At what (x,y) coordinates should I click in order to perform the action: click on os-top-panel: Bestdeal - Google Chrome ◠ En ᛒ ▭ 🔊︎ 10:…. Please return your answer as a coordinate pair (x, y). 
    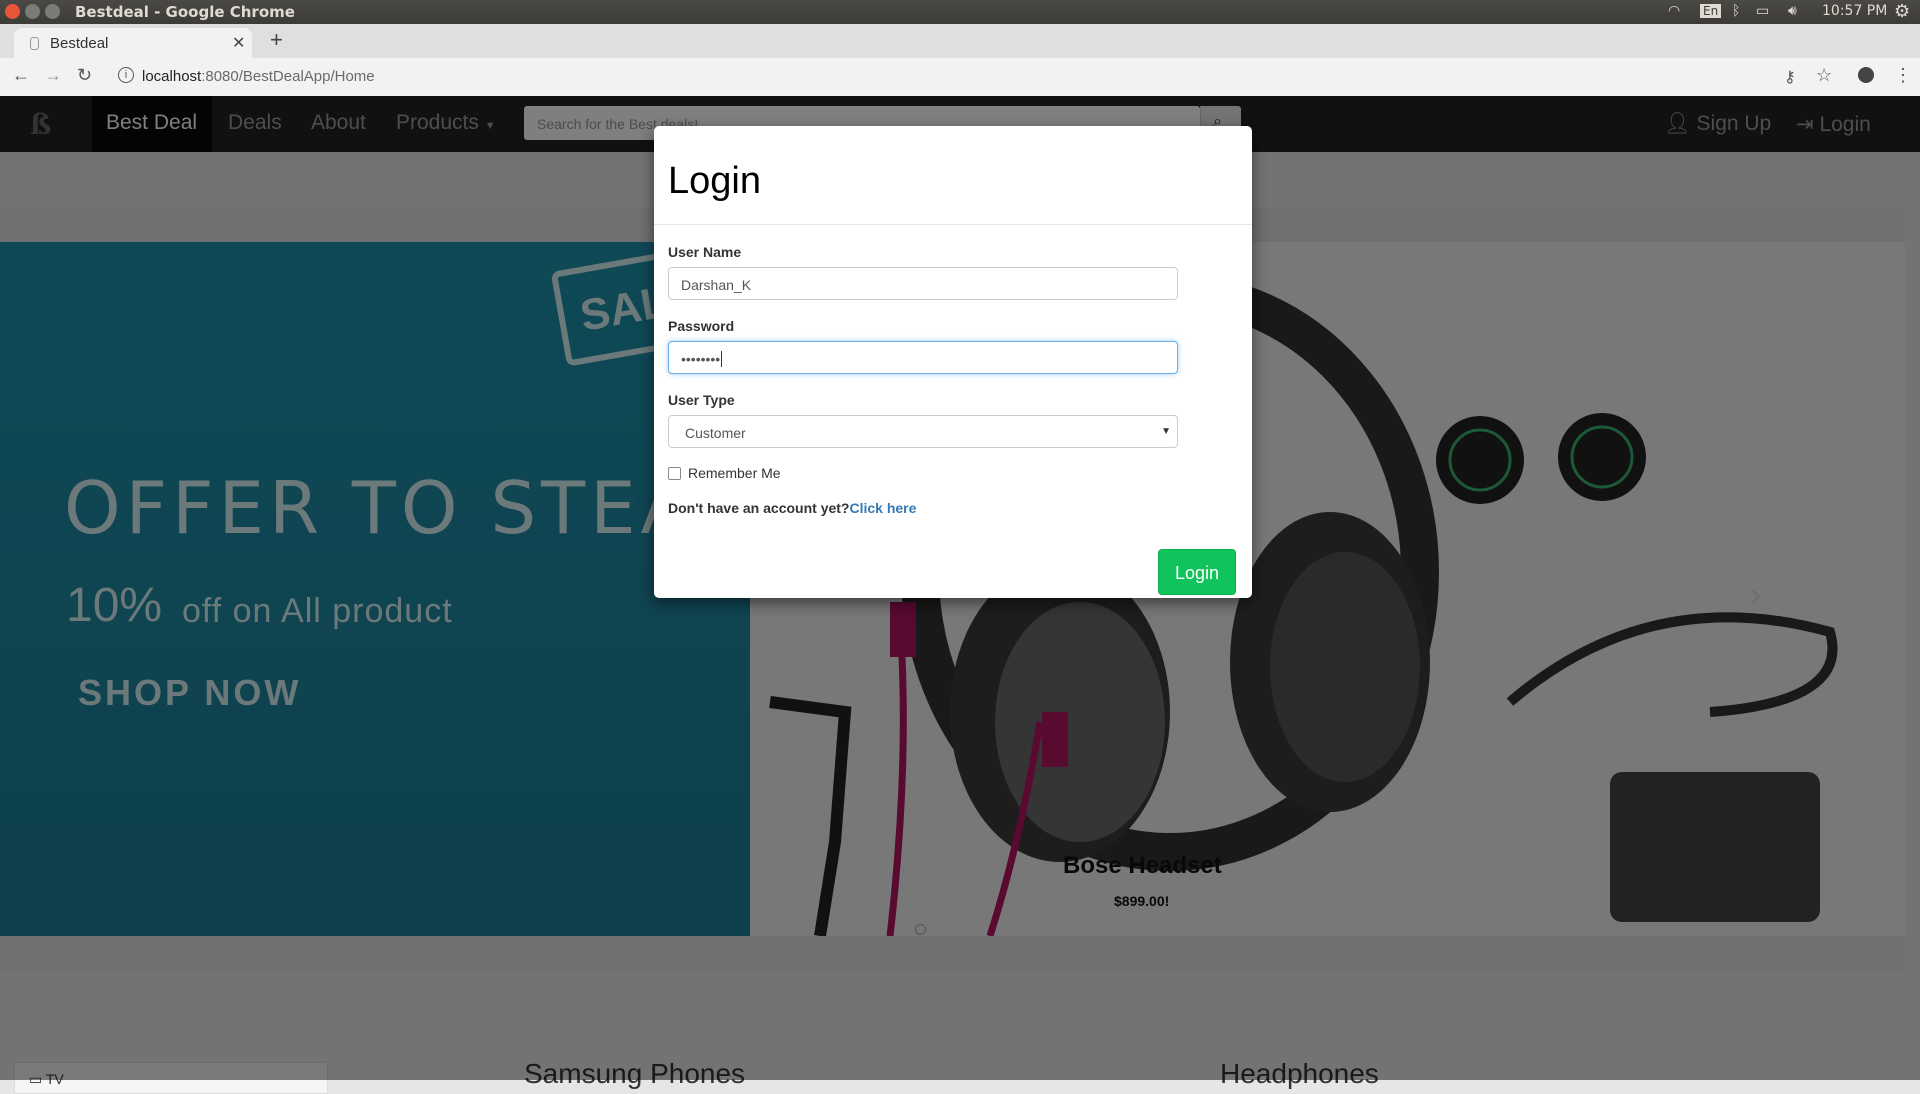
    Looking at the image, I should click on (960, 12).